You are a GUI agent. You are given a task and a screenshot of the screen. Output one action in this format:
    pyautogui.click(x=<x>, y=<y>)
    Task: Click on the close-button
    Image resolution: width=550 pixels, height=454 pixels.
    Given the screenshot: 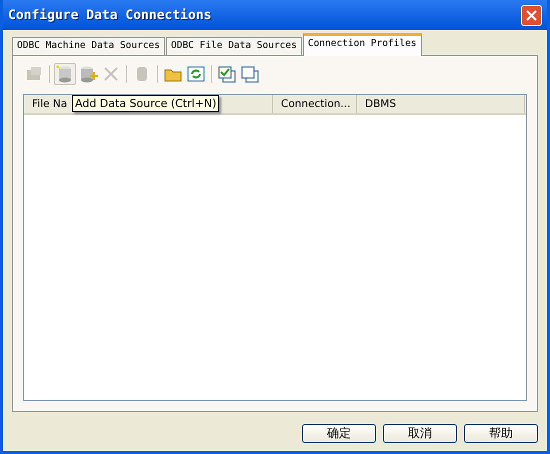 What is the action you would take?
    pyautogui.click(x=531, y=15)
    